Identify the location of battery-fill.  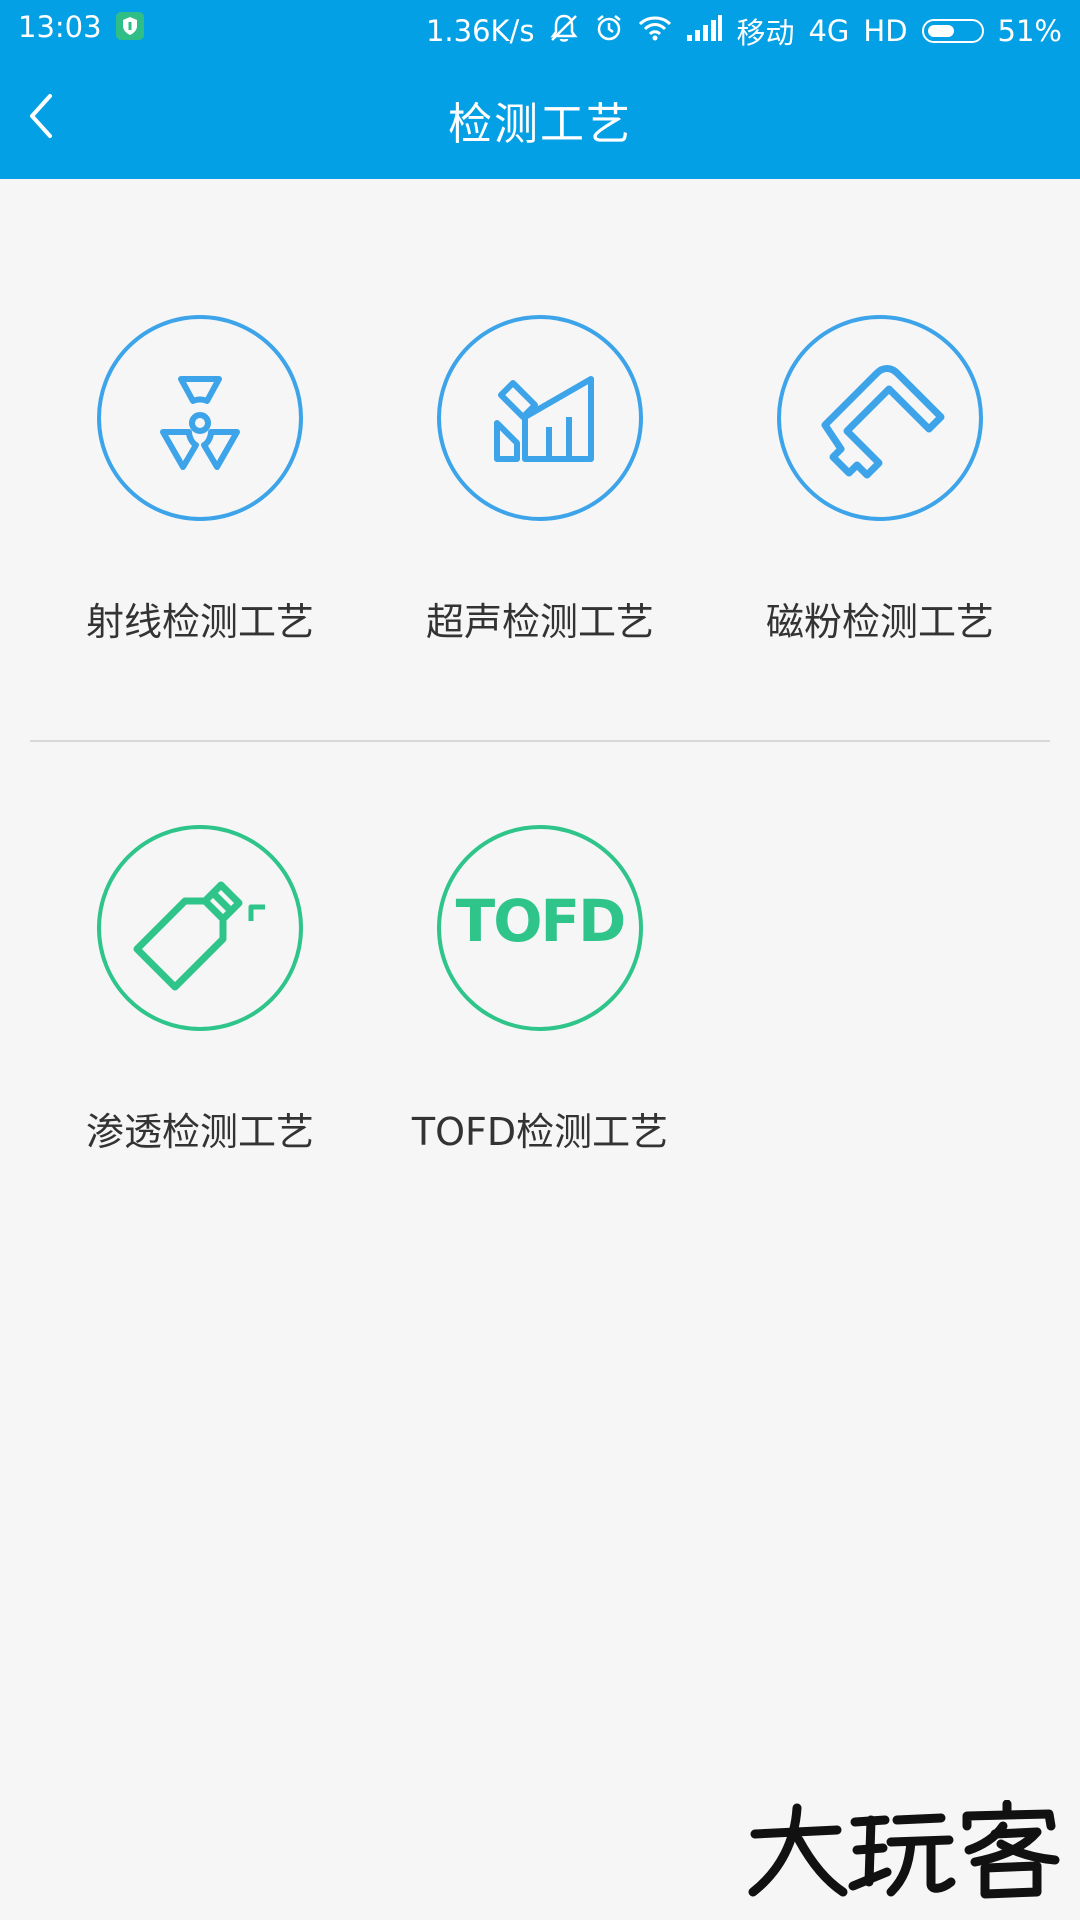
(940, 31).